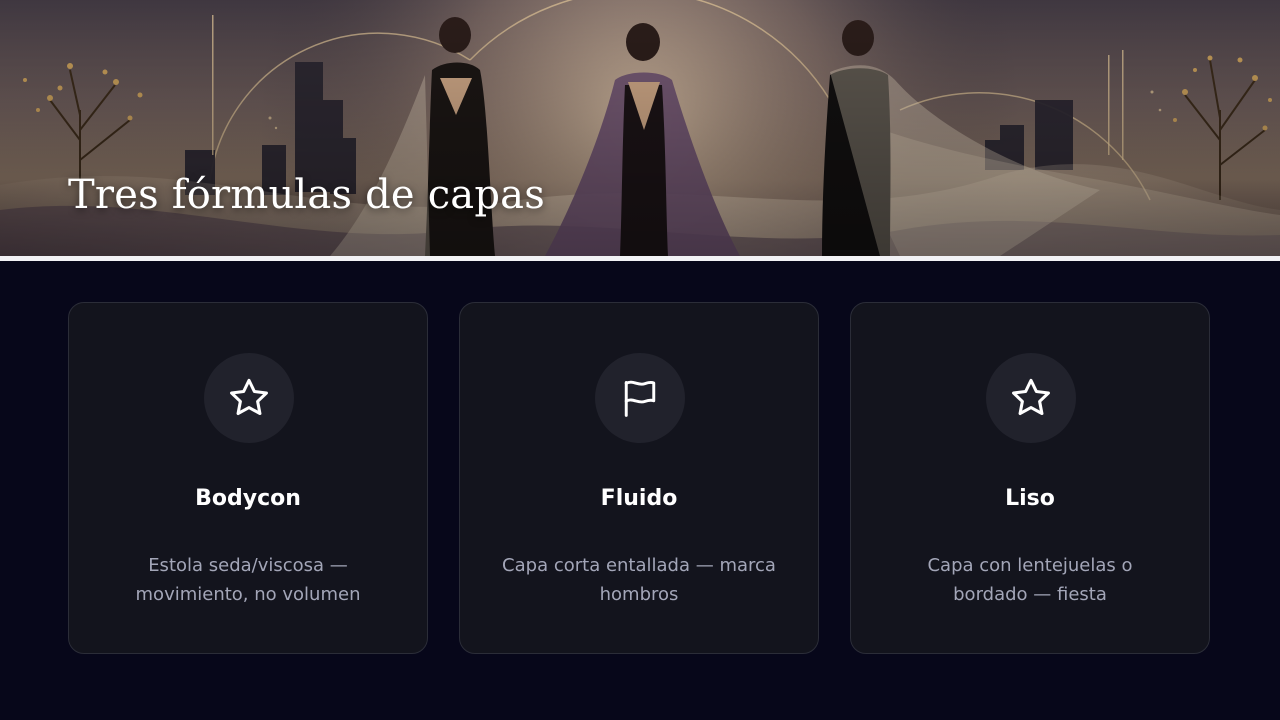  What do you see at coordinates (1030, 580) in the screenshot?
I see `card-description: Capa con lentejuelas o bordado — fiesta` at bounding box center [1030, 580].